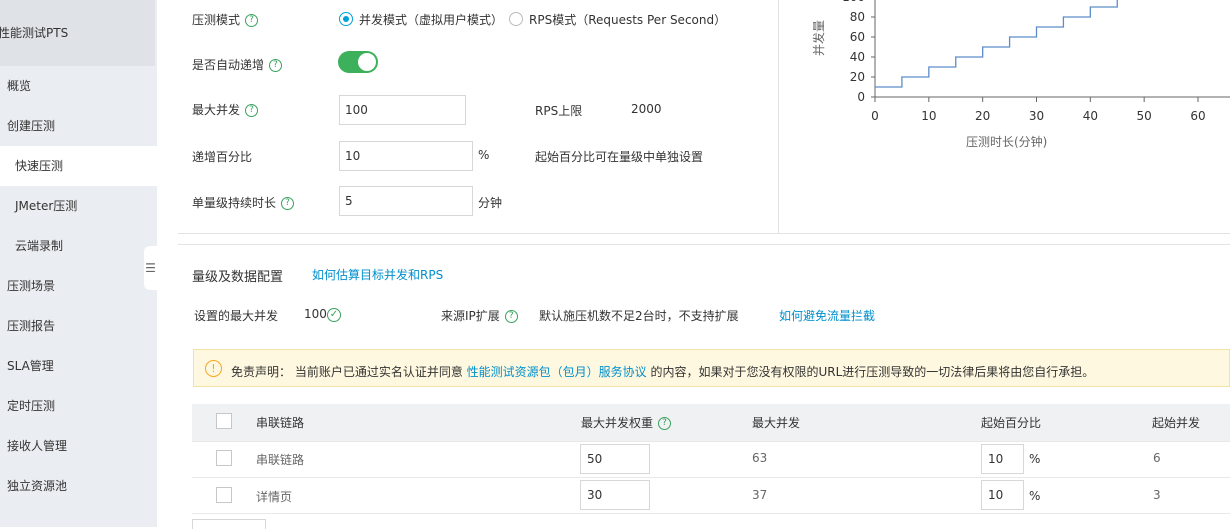  What do you see at coordinates (1006, 141) in the screenshot?
I see `x-axis-title: 压测时长(分钟)` at bounding box center [1006, 141].